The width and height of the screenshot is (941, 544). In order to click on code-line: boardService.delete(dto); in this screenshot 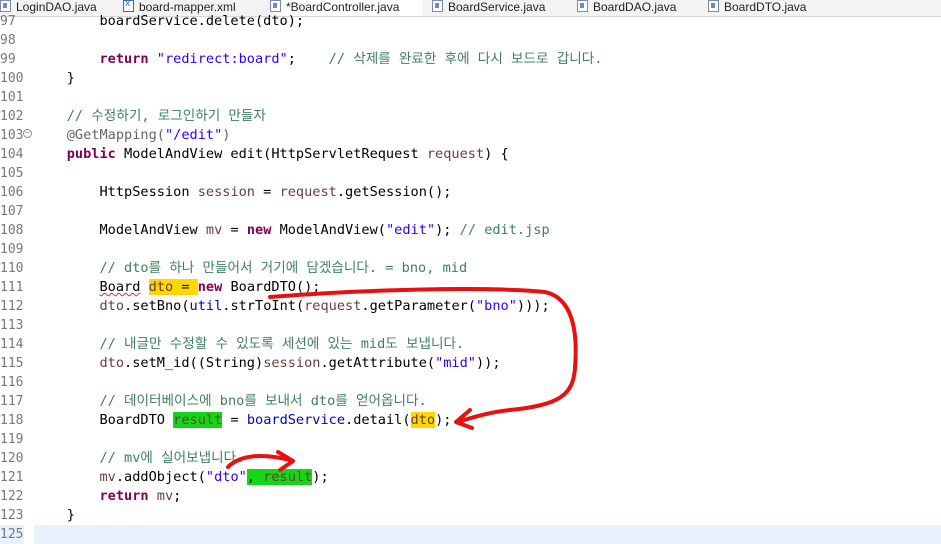, I will do `click(169, 21)`.